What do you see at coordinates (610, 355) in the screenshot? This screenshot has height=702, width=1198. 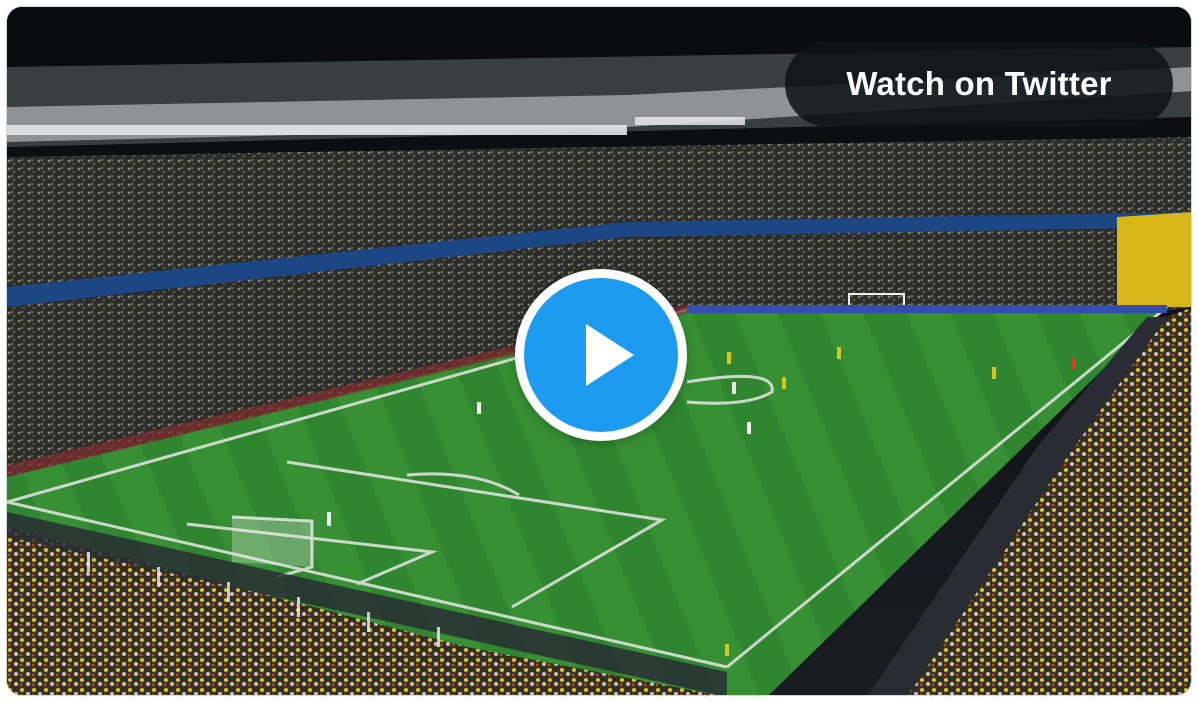 I see `play-icon` at bounding box center [610, 355].